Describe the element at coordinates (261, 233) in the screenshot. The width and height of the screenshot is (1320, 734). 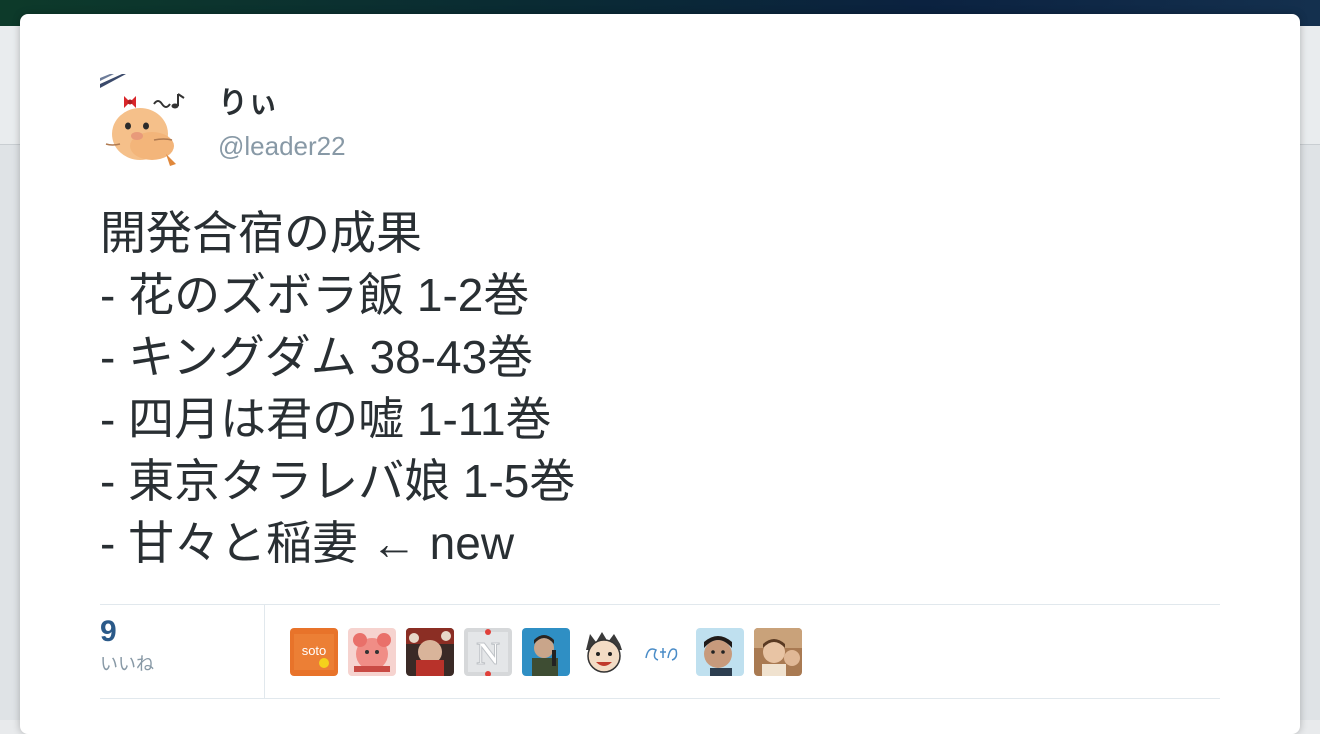
I see `tweet-line: 開発合宿の成果` at that location.